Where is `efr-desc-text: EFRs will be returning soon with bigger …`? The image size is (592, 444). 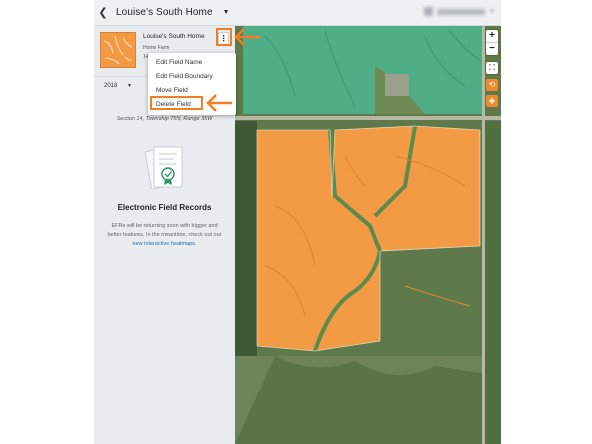 efr-desc-text: EFRs will be returning soon with bigger … is located at coordinates (164, 230).